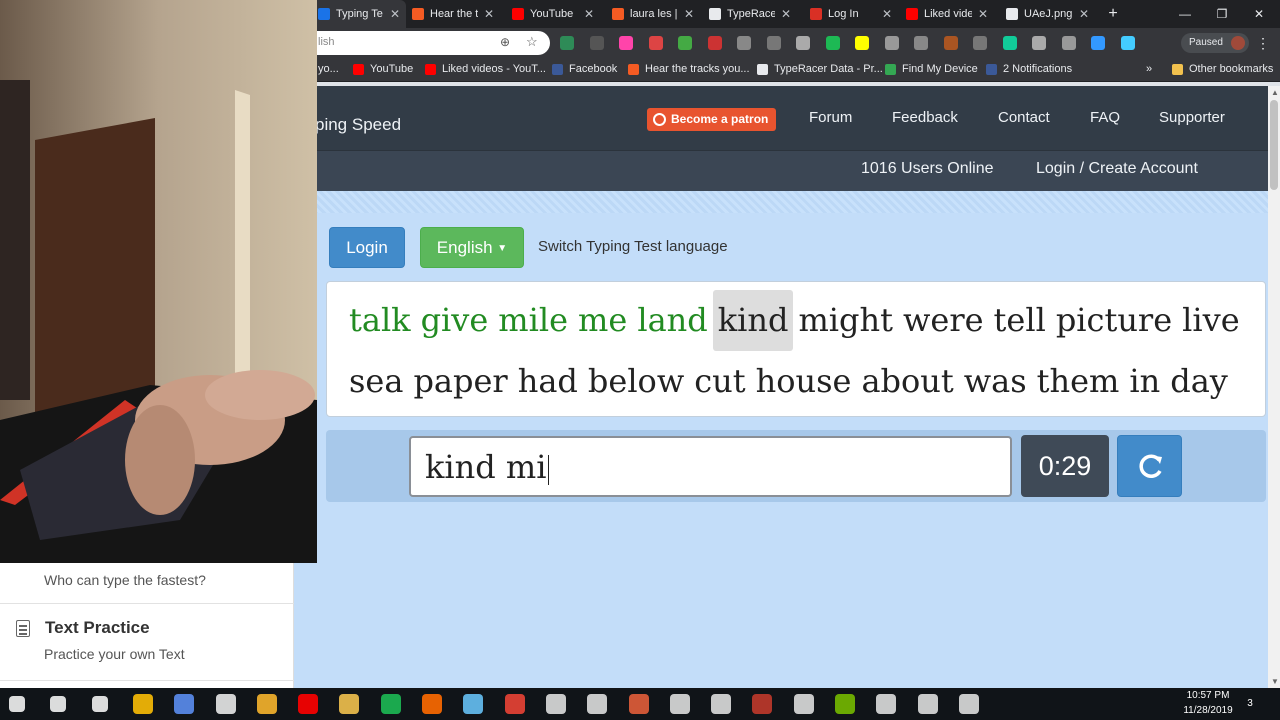 This screenshot has width=1280, height=720. I want to click on search-icon, so click(58, 704).